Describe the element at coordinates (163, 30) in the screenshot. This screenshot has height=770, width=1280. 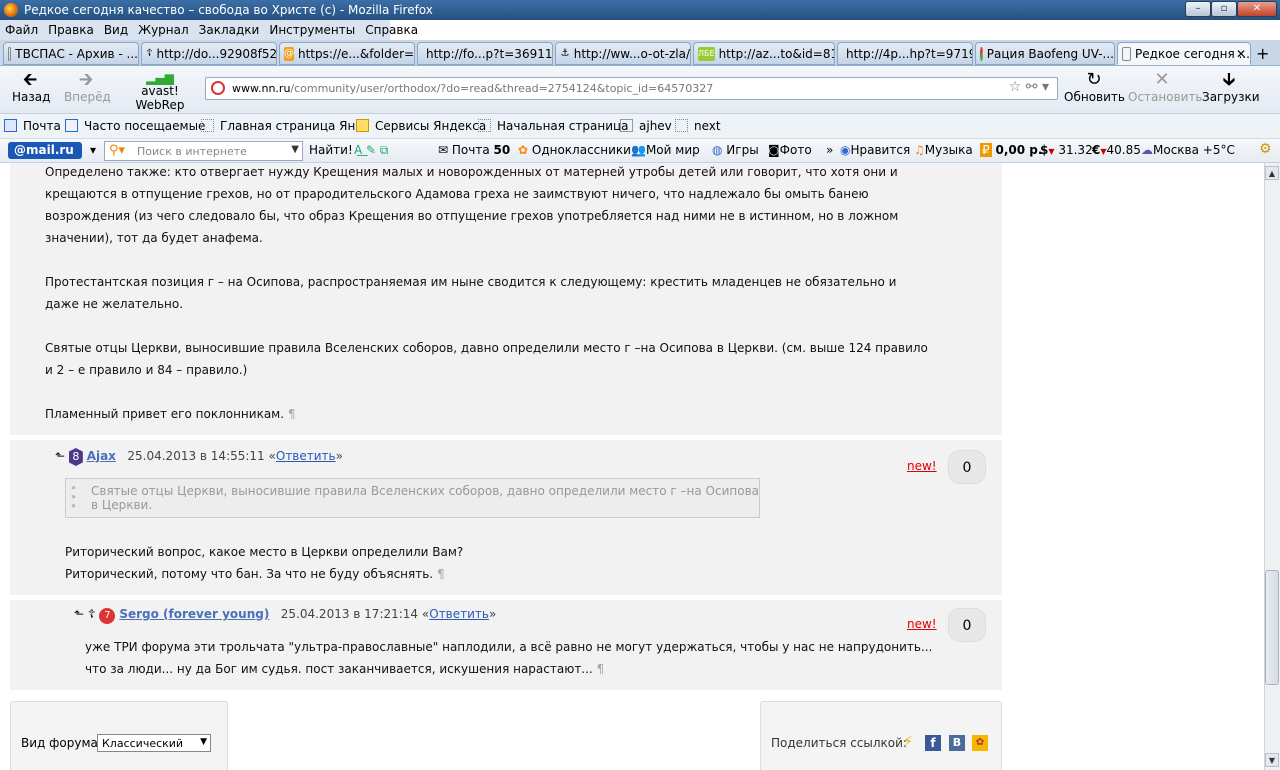
I see `menu-history: Журнал` at that location.